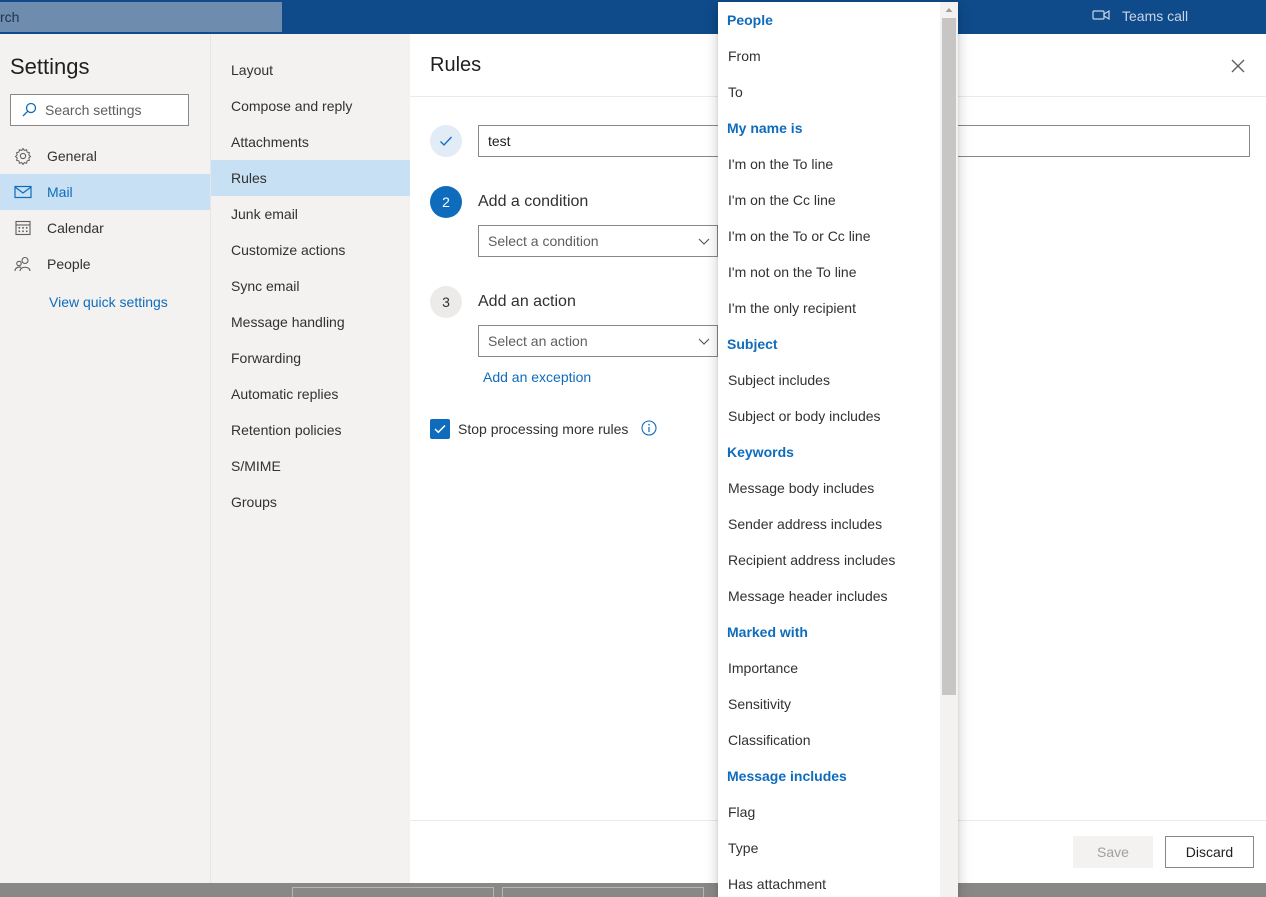 This screenshot has height=897, width=1266. Describe the element at coordinates (829, 416) in the screenshot. I see `menu-option: Subject or body includes` at that location.